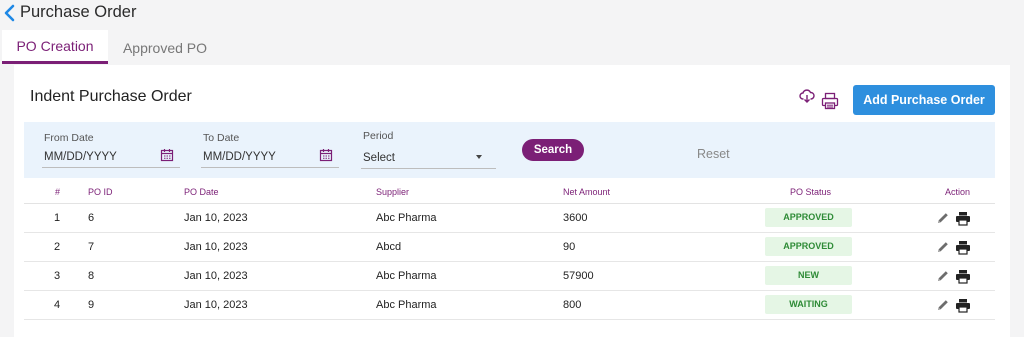 This screenshot has height=337, width=1024. What do you see at coordinates (578, 276) in the screenshot?
I see `net-amount-cell: 57900` at bounding box center [578, 276].